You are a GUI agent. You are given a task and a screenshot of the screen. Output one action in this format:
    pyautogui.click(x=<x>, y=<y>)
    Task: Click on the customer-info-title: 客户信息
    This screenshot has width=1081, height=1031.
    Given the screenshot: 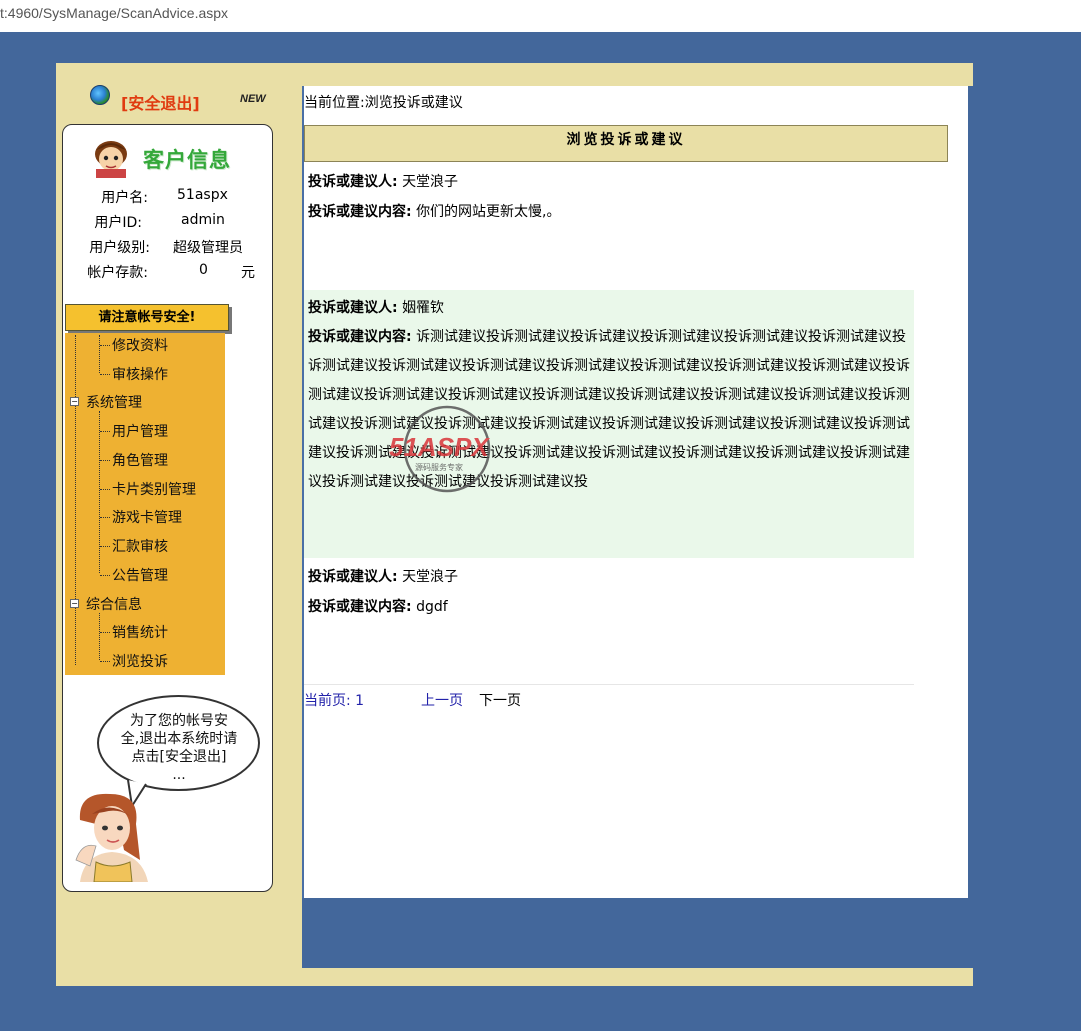 What is the action you would take?
    pyautogui.click(x=187, y=160)
    